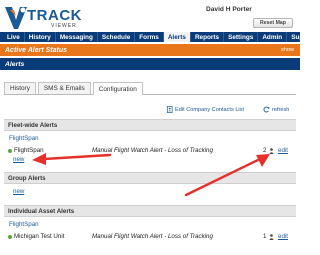 The image size is (320, 255). What do you see at coordinates (40, 37) in the screenshot?
I see `nav-history: History` at bounding box center [40, 37].